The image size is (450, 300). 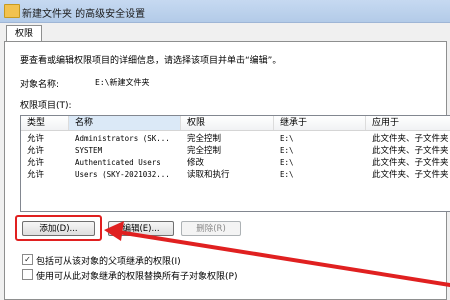 What do you see at coordinates (225, 11) in the screenshot?
I see `title-bar: 新建文件夹 的高级安全设置` at bounding box center [225, 11].